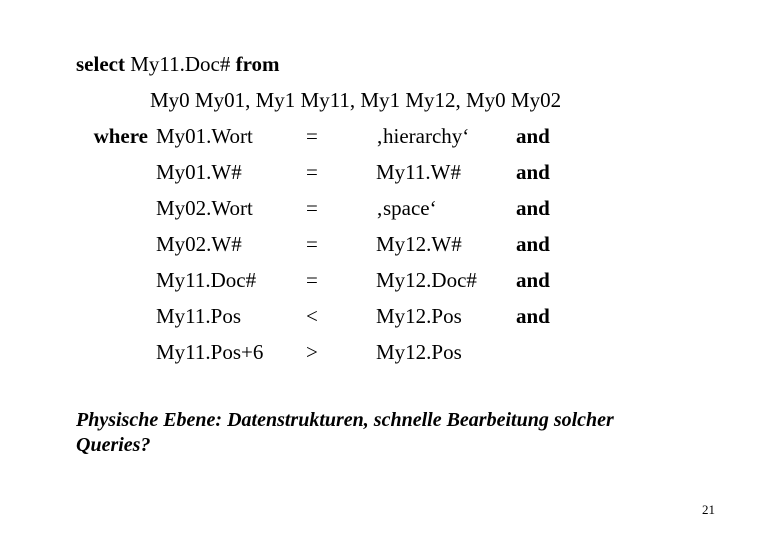 The height and width of the screenshot is (540, 780). I want to click on condition-right-operand: My12.W#, so click(419, 244).